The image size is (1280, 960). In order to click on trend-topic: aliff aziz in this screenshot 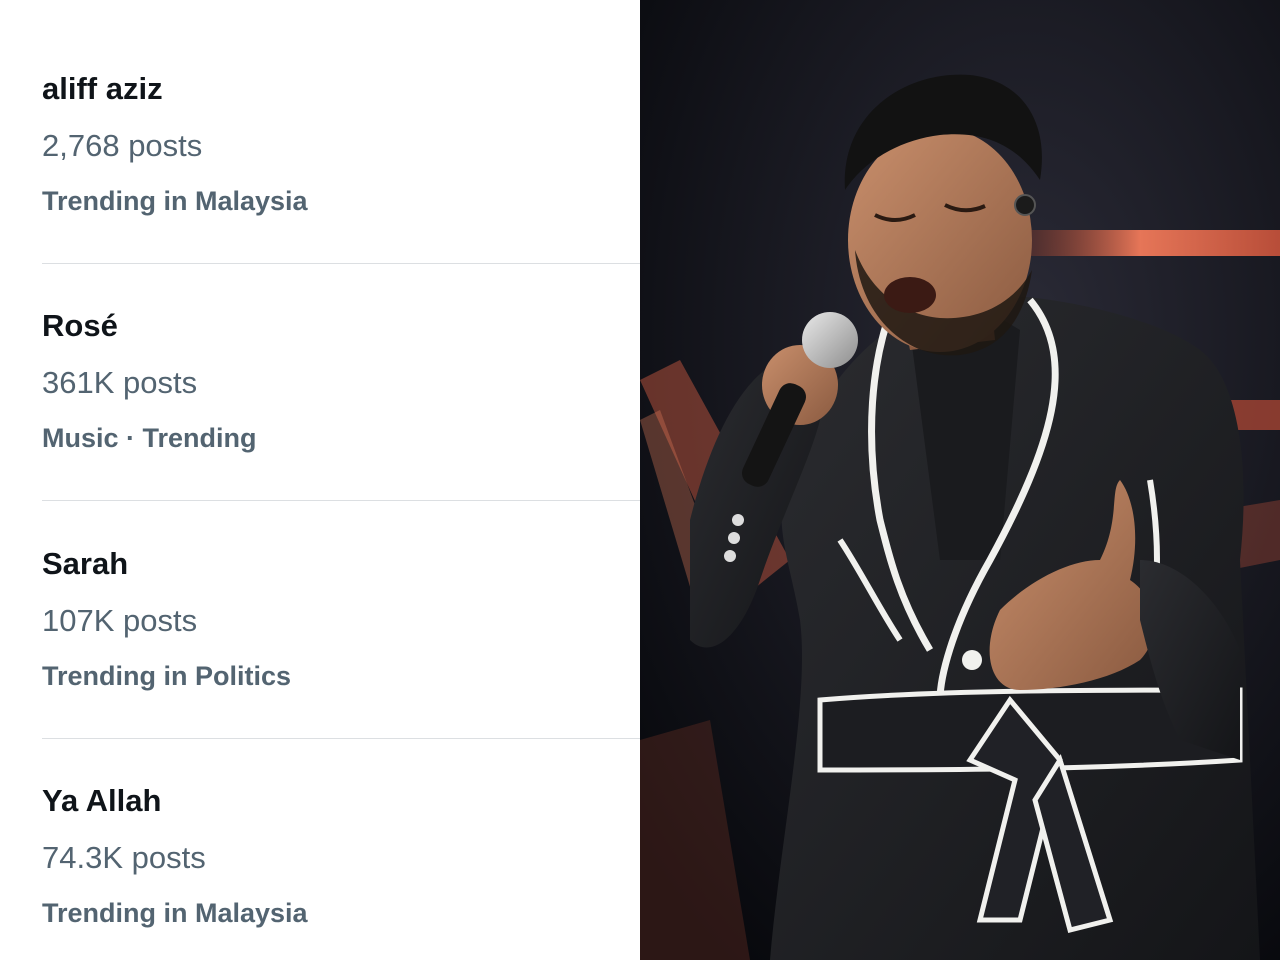, I will do `click(102, 88)`.